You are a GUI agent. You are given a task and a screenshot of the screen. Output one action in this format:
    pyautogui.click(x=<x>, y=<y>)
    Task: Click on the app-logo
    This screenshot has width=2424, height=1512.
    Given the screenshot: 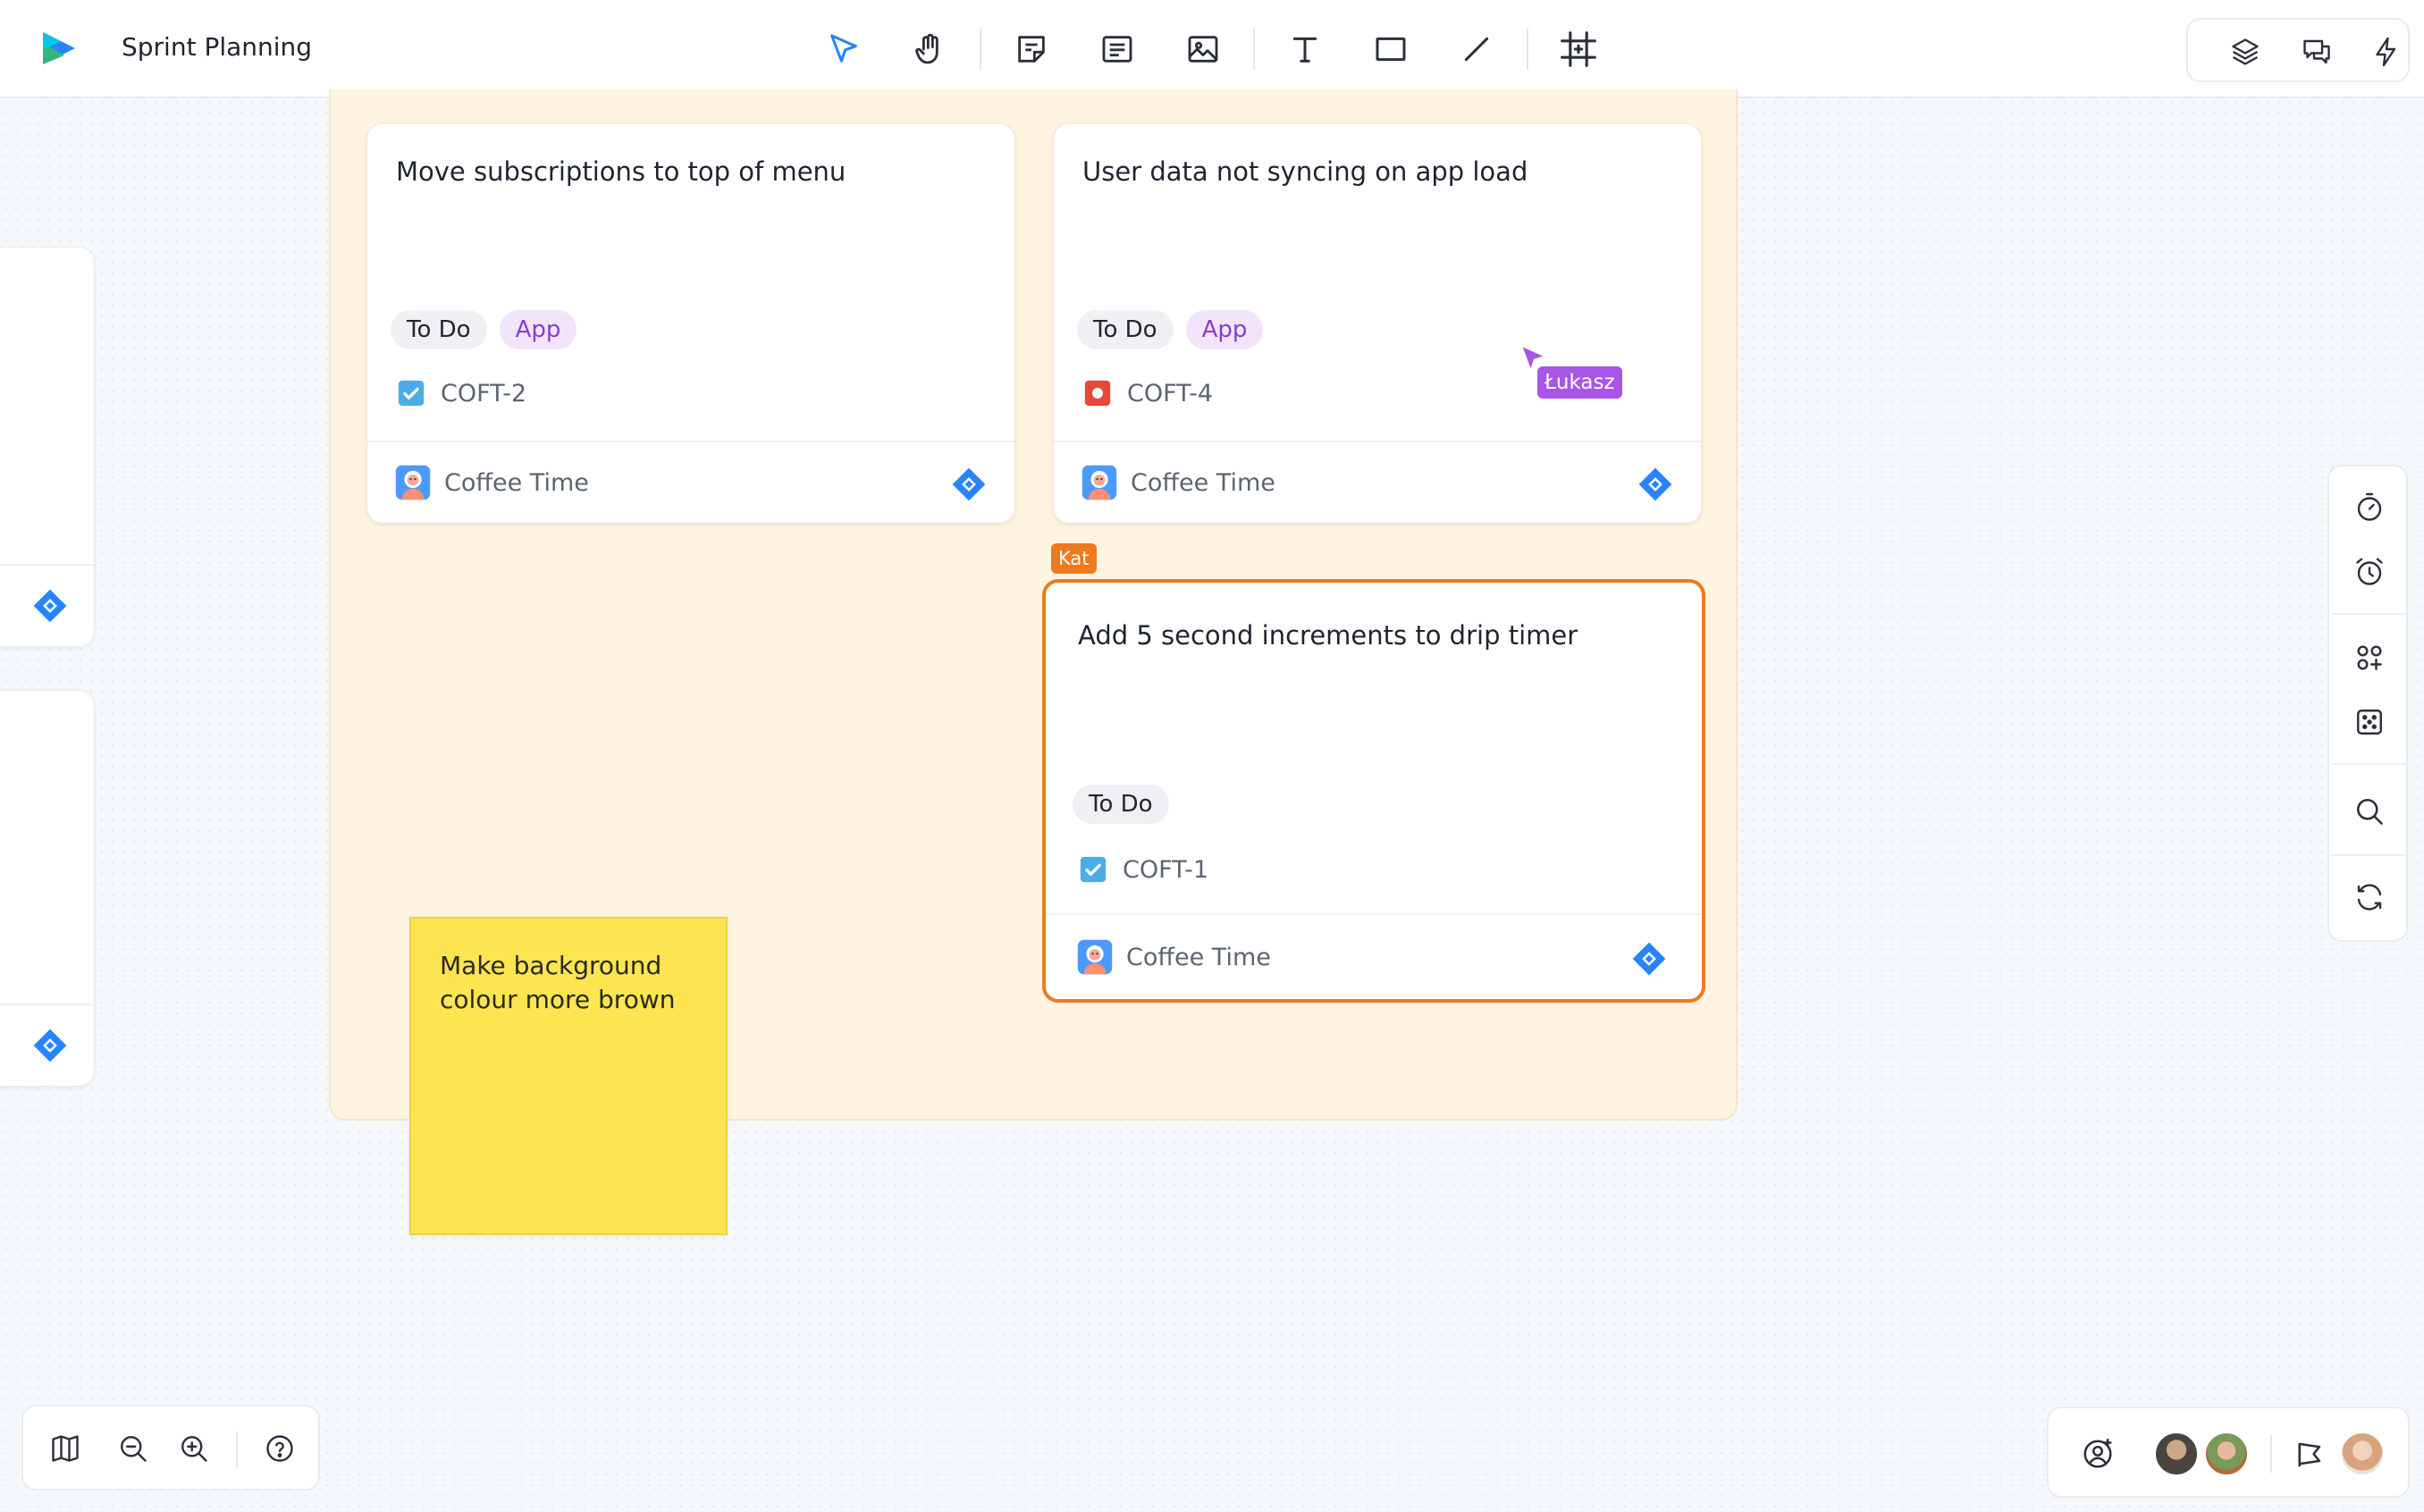 What is the action you would take?
    pyautogui.click(x=59, y=48)
    